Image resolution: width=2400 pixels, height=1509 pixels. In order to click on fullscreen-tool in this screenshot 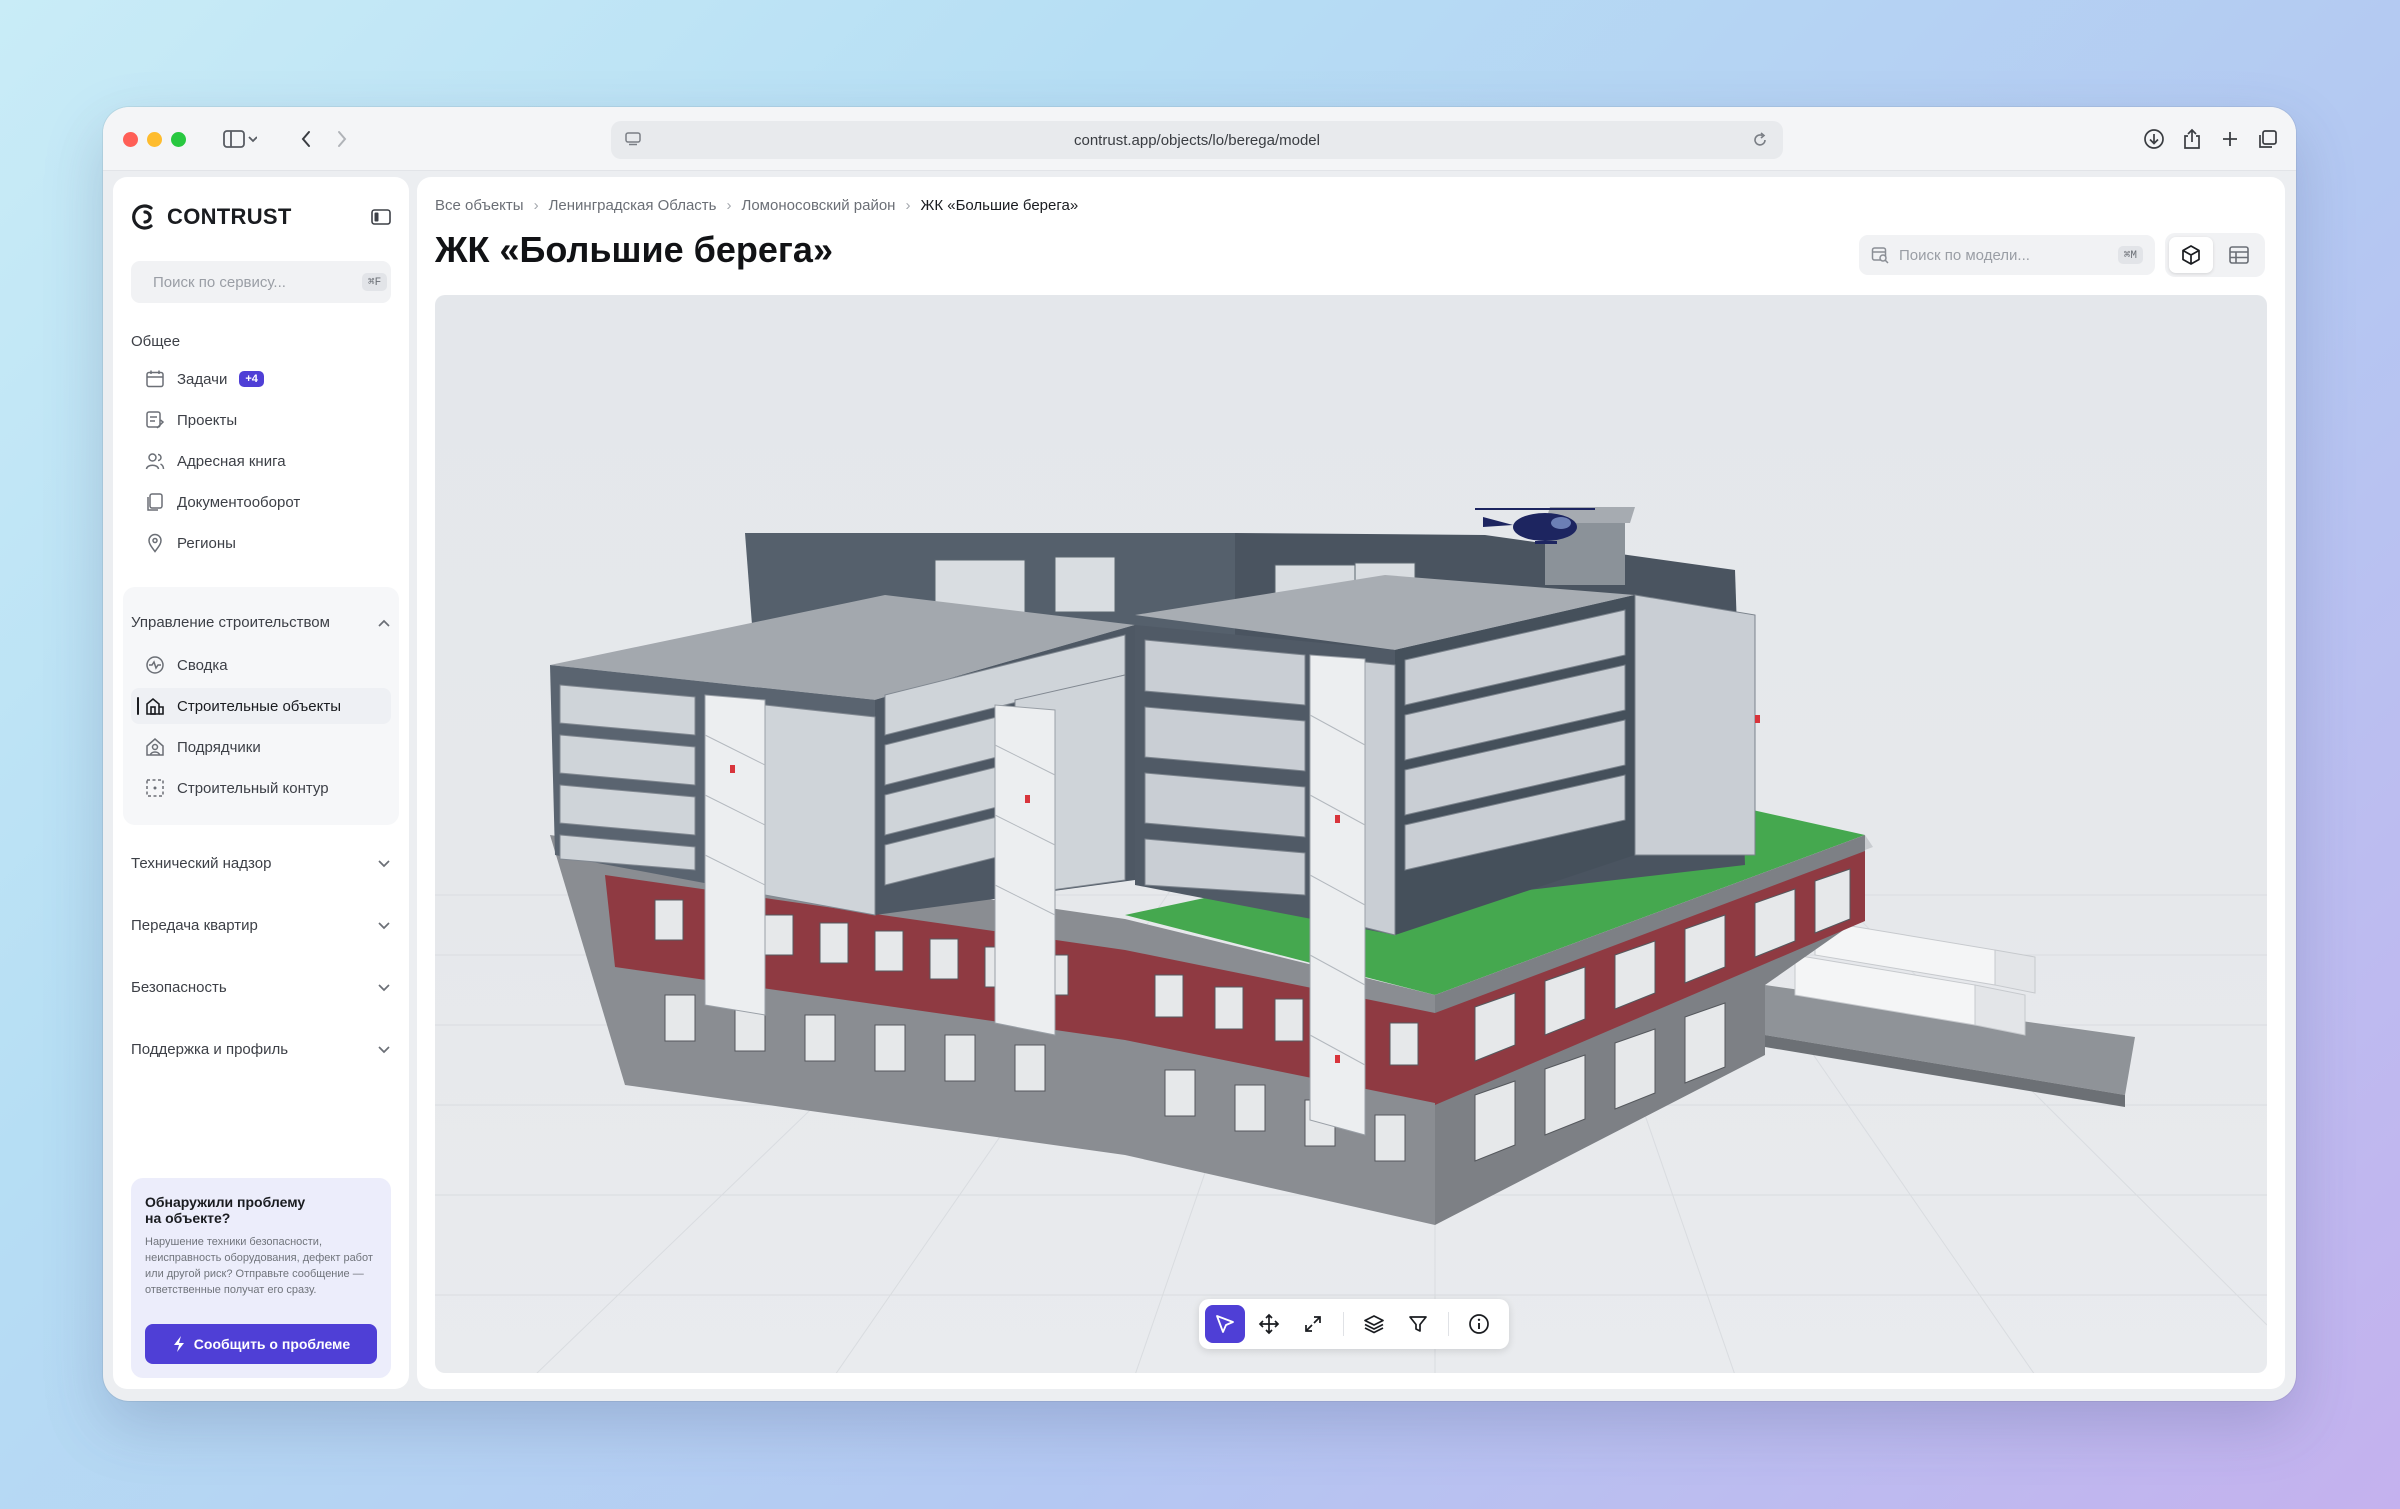, I will do `click(1313, 1324)`.